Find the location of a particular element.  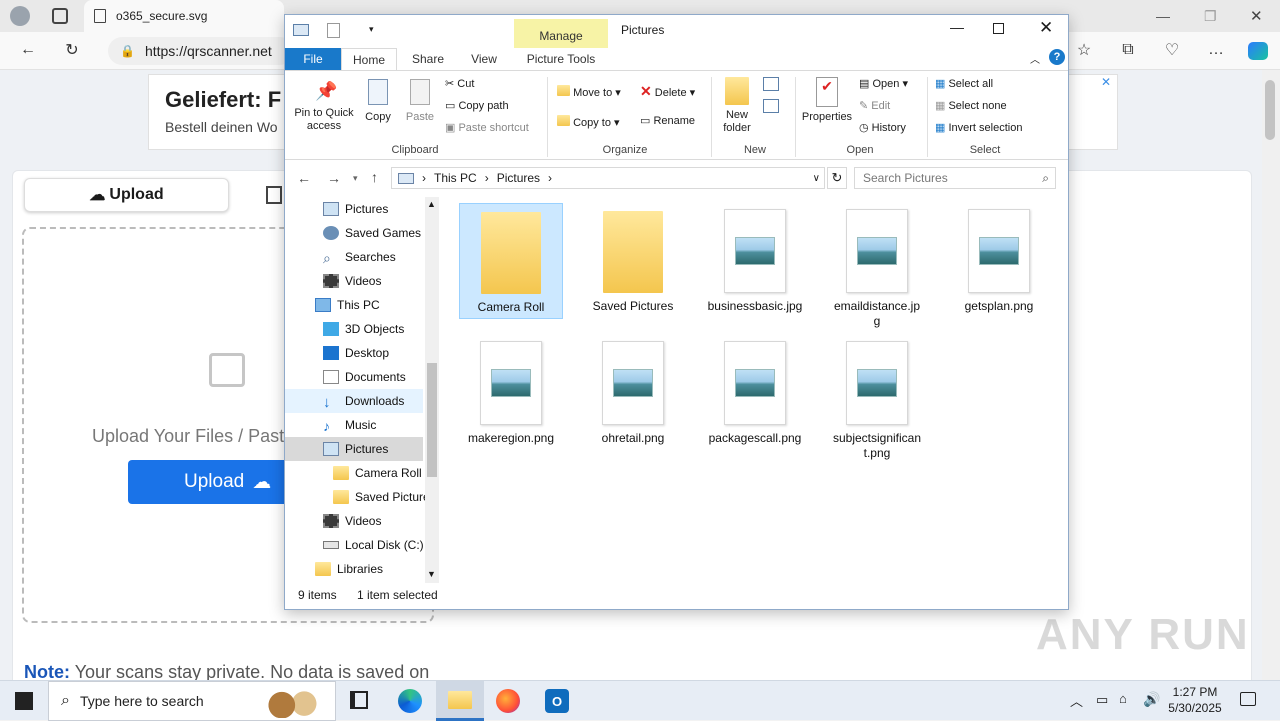

tab-o365-secure: o365_secure.svg is located at coordinates (184, 16).